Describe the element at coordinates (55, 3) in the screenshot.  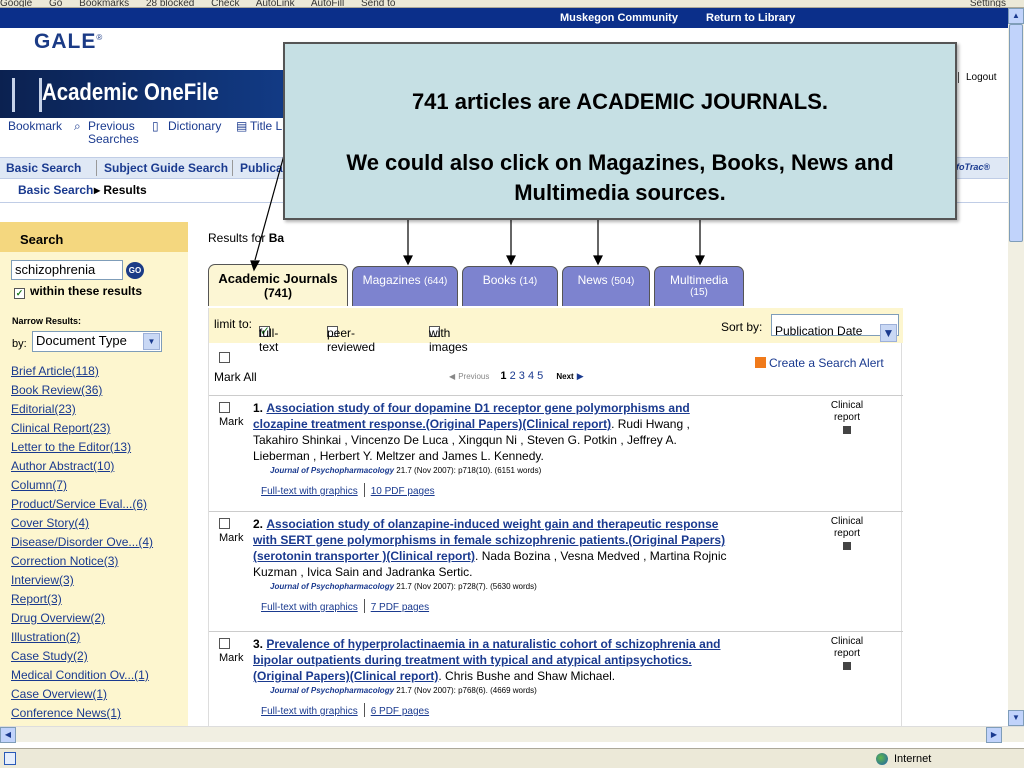
I see `toolbar-item: Go` at that location.